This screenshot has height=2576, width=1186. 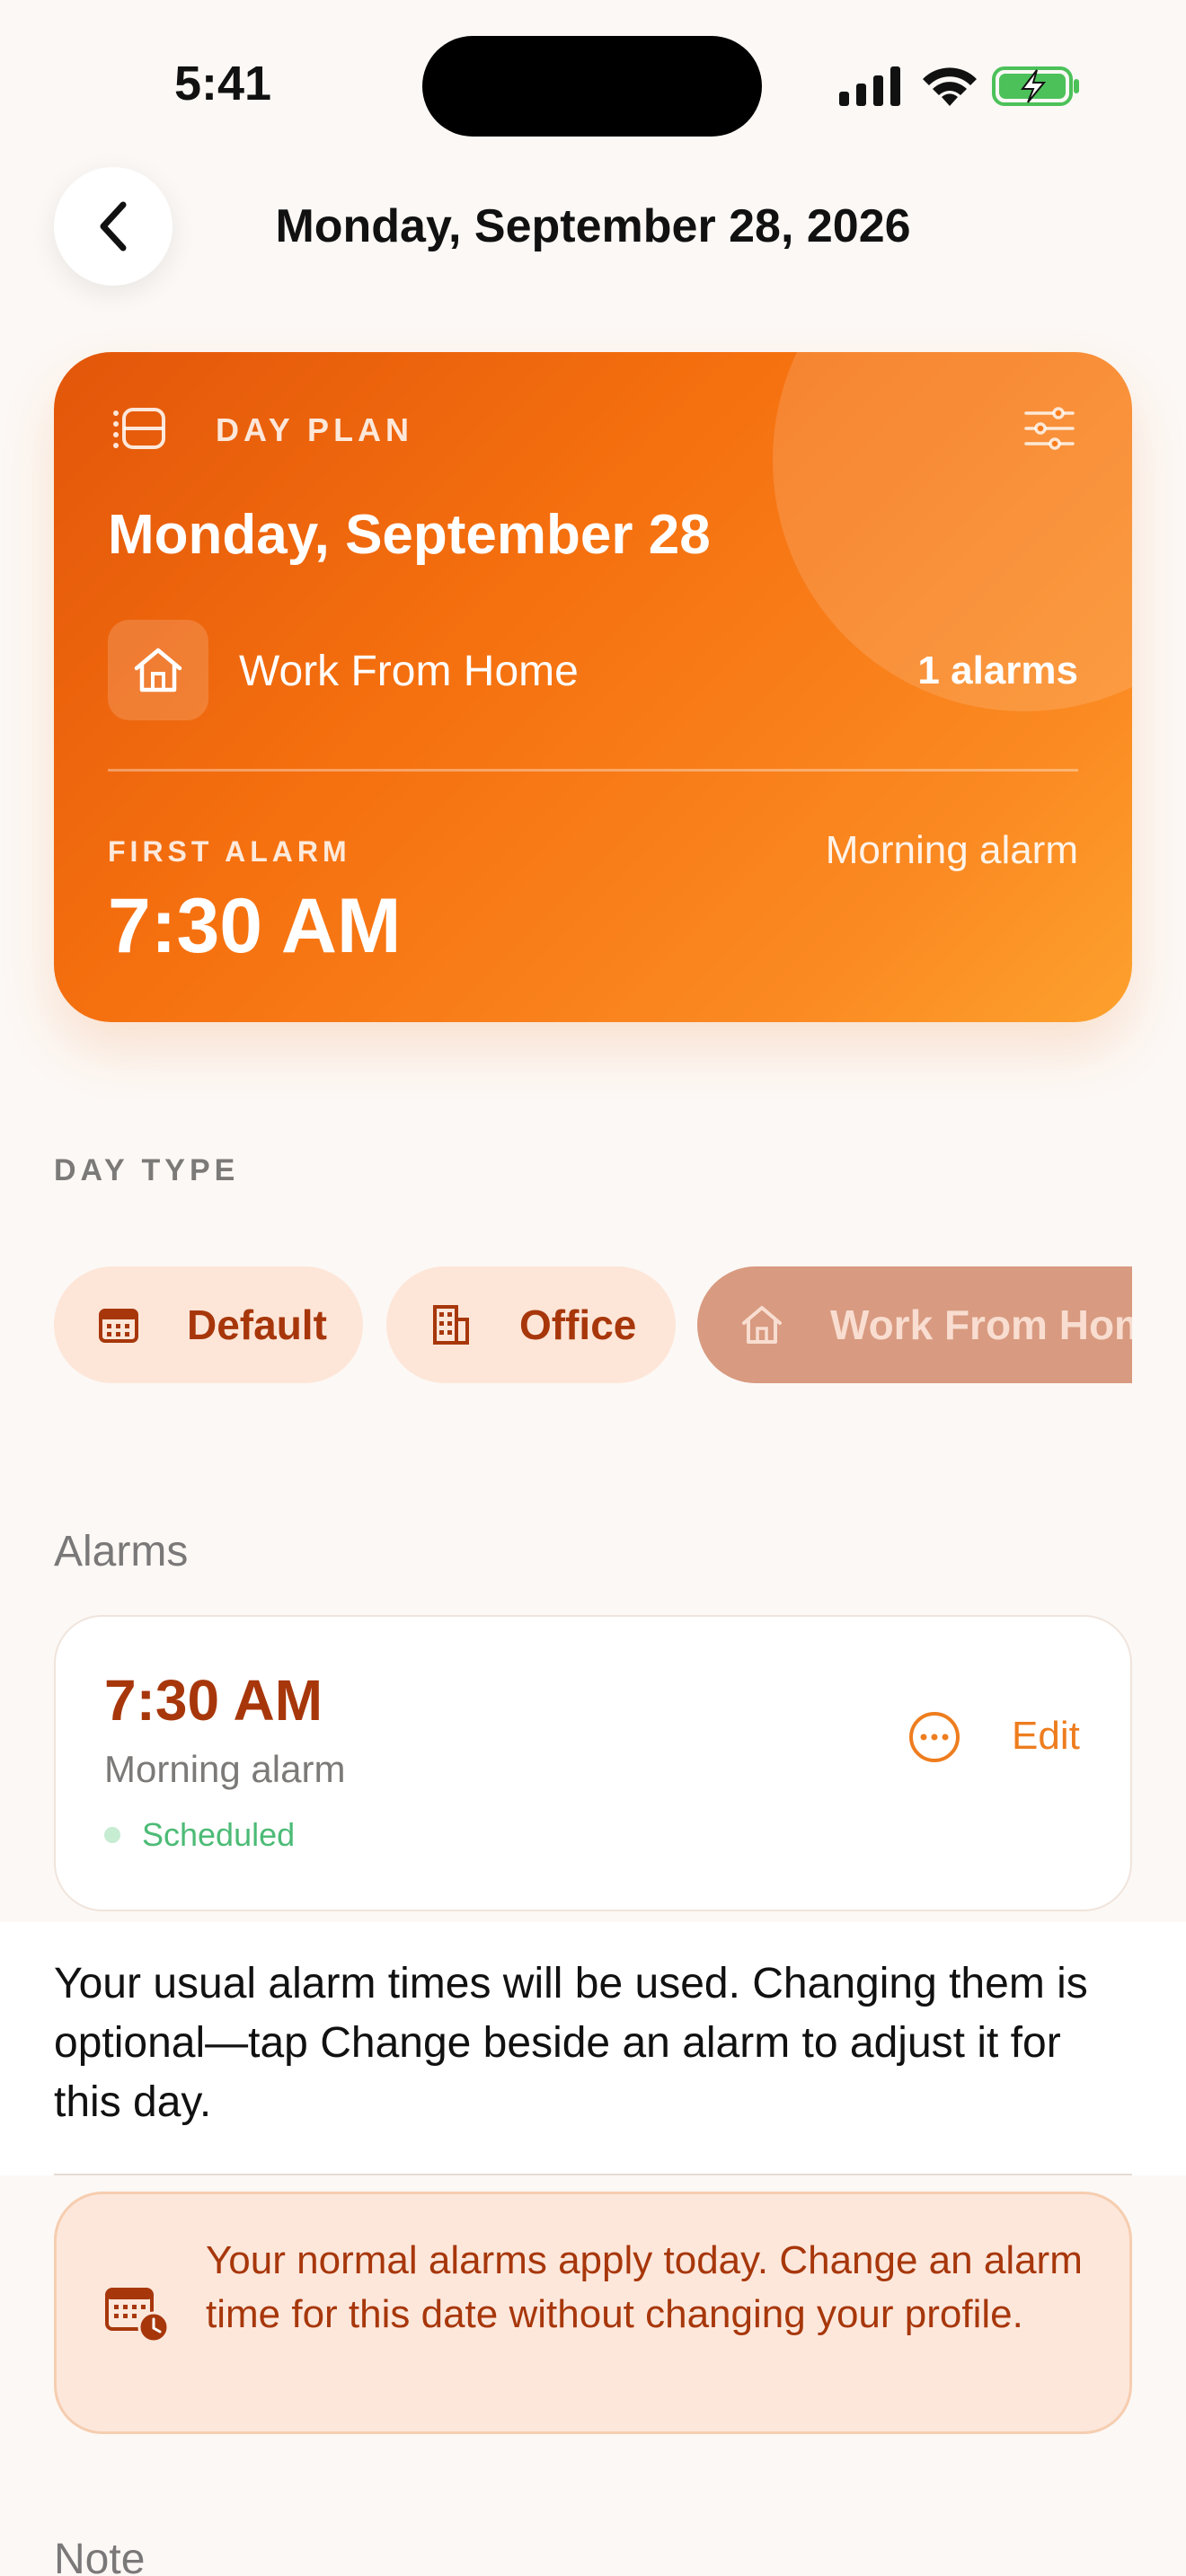 What do you see at coordinates (225, 1769) in the screenshot?
I see `alarm-name: Morning alarm` at bounding box center [225, 1769].